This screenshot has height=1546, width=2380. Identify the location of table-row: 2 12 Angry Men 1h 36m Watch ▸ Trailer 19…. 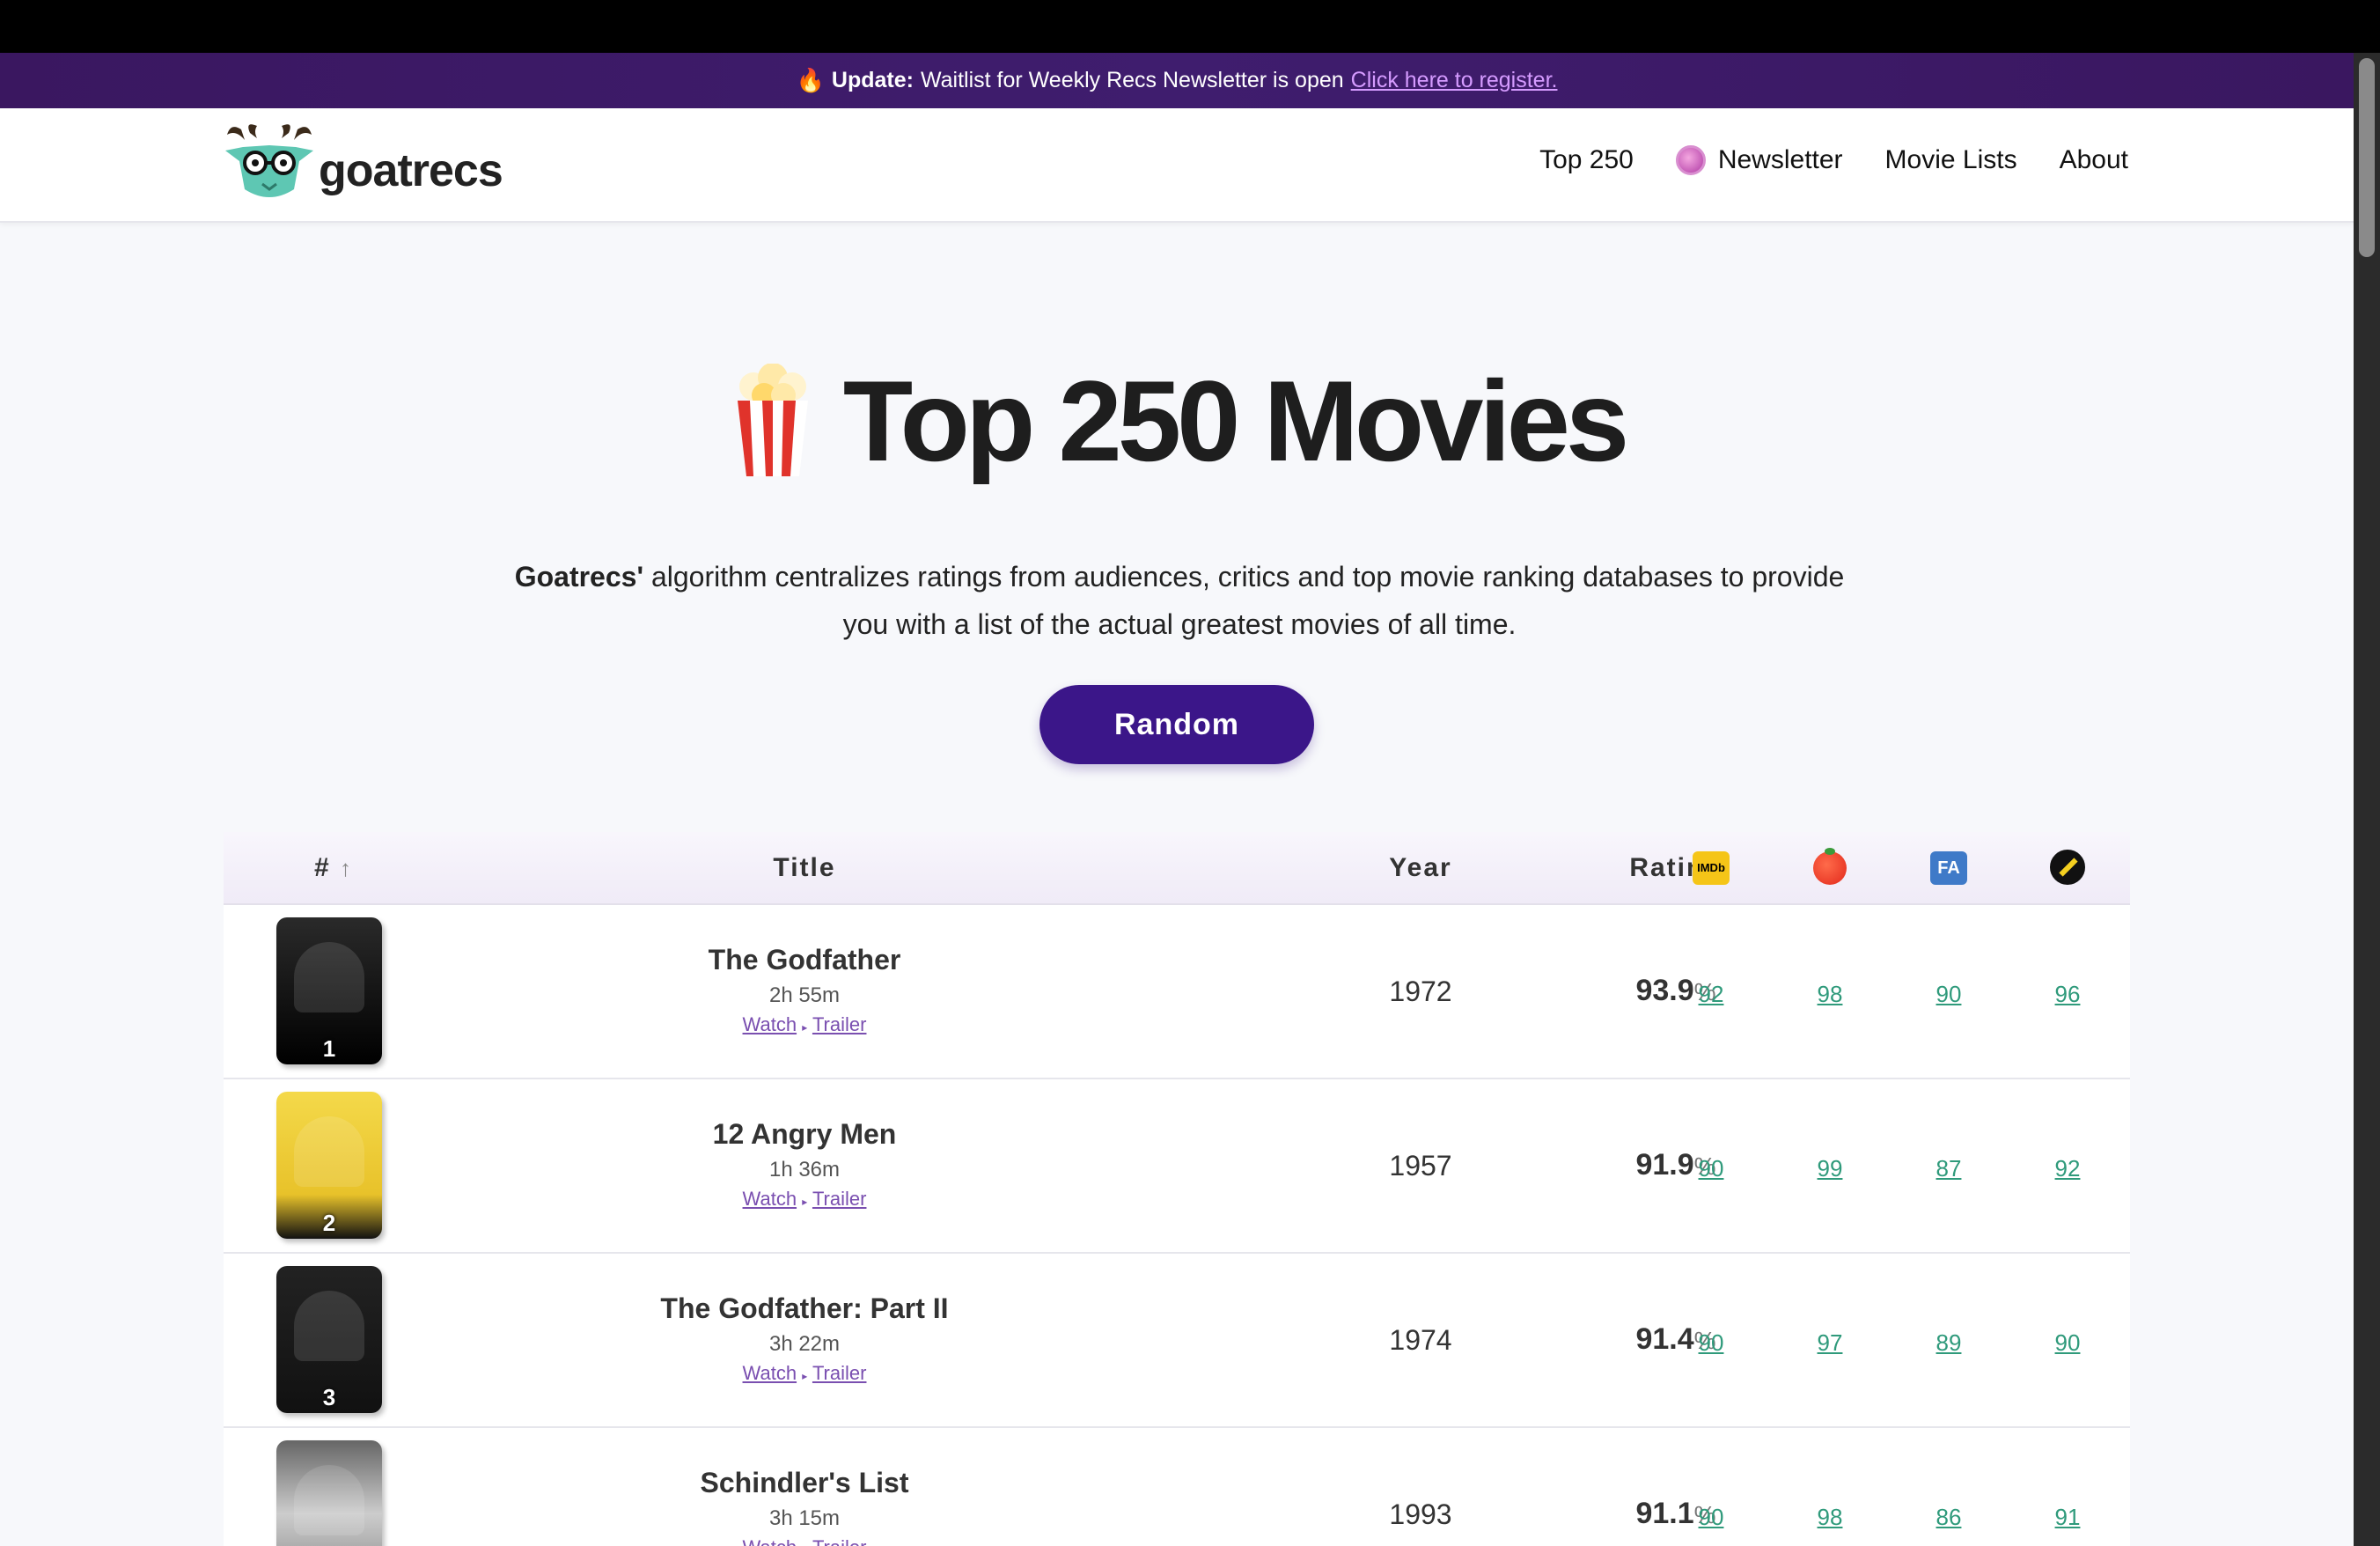
(1177, 1166).